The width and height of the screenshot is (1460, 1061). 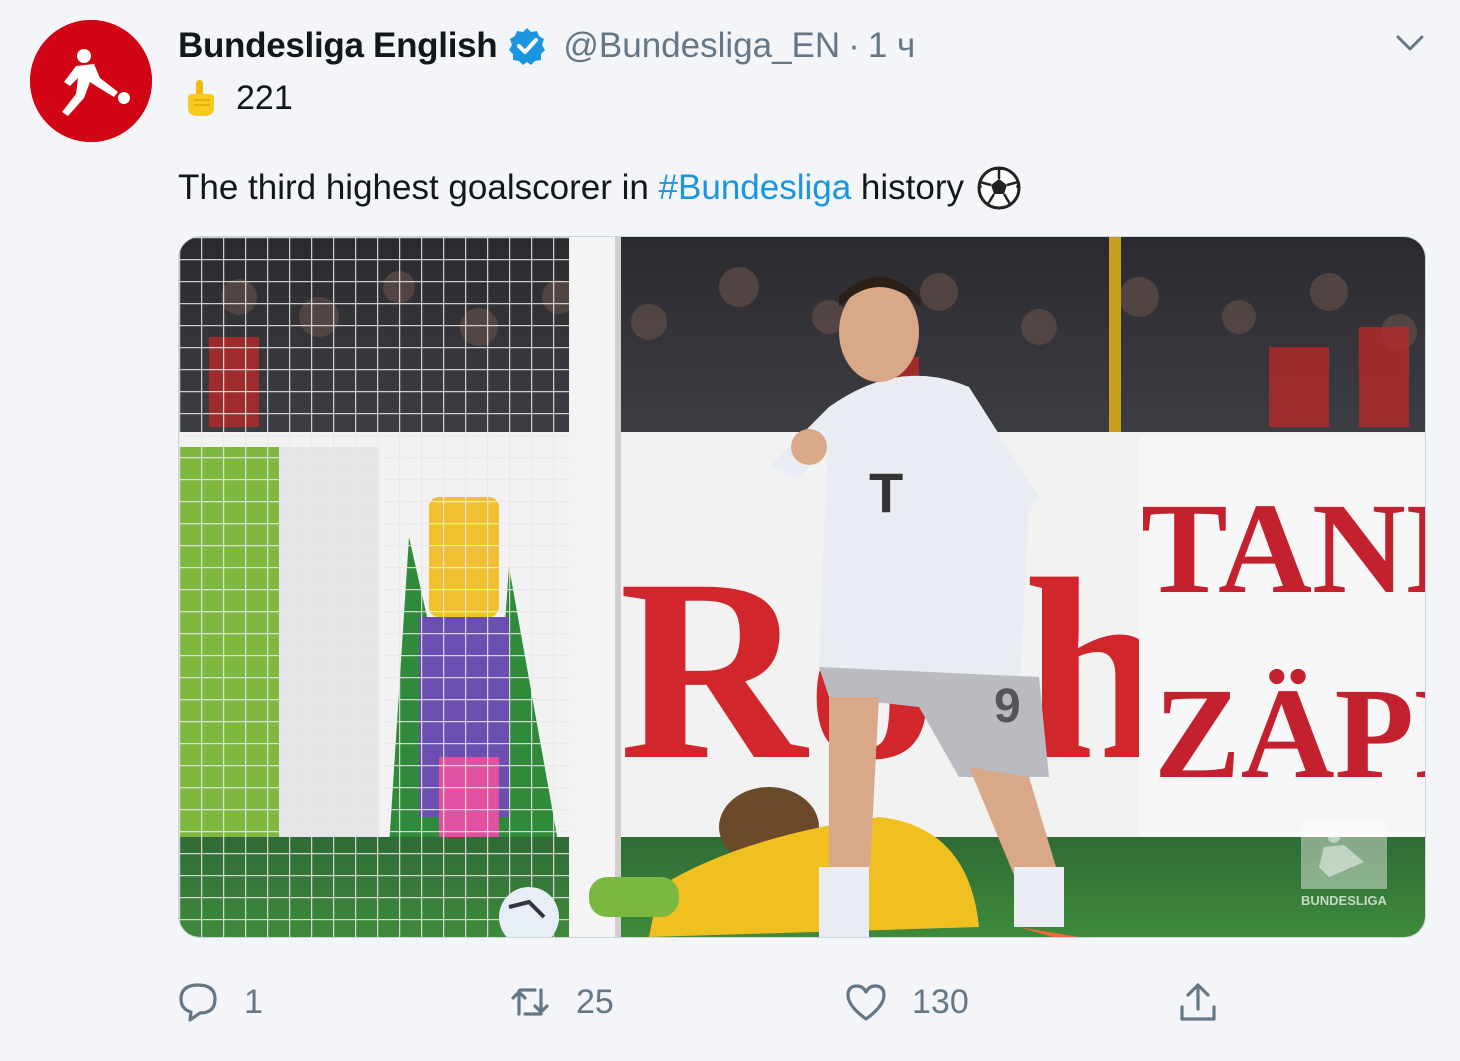 I want to click on tweet-subline: 221, so click(x=237, y=98).